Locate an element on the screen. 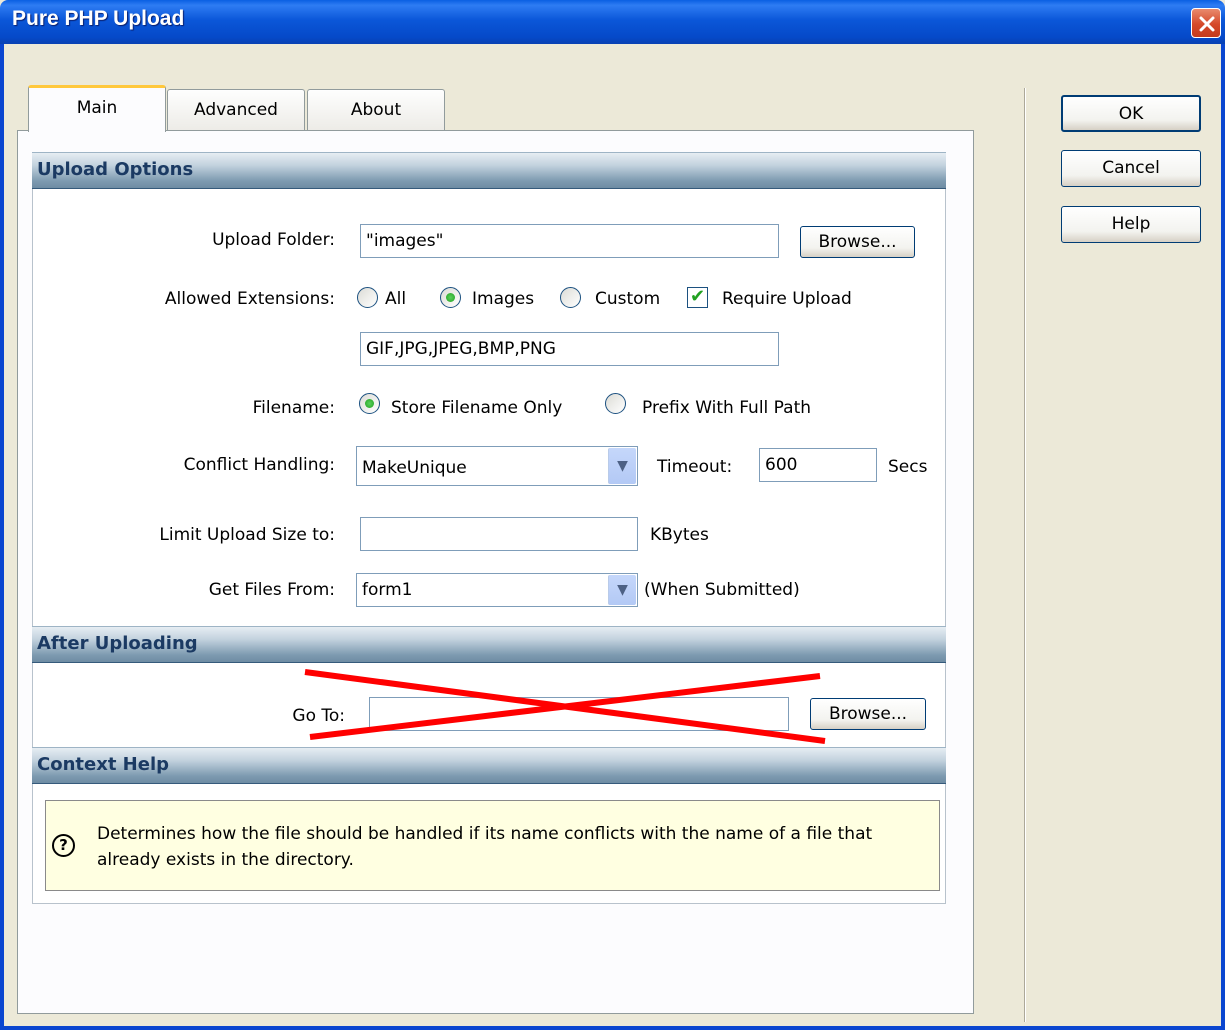 The height and width of the screenshot is (1030, 1225). get-files-from-select: form1 ▼ is located at coordinates (497, 590).